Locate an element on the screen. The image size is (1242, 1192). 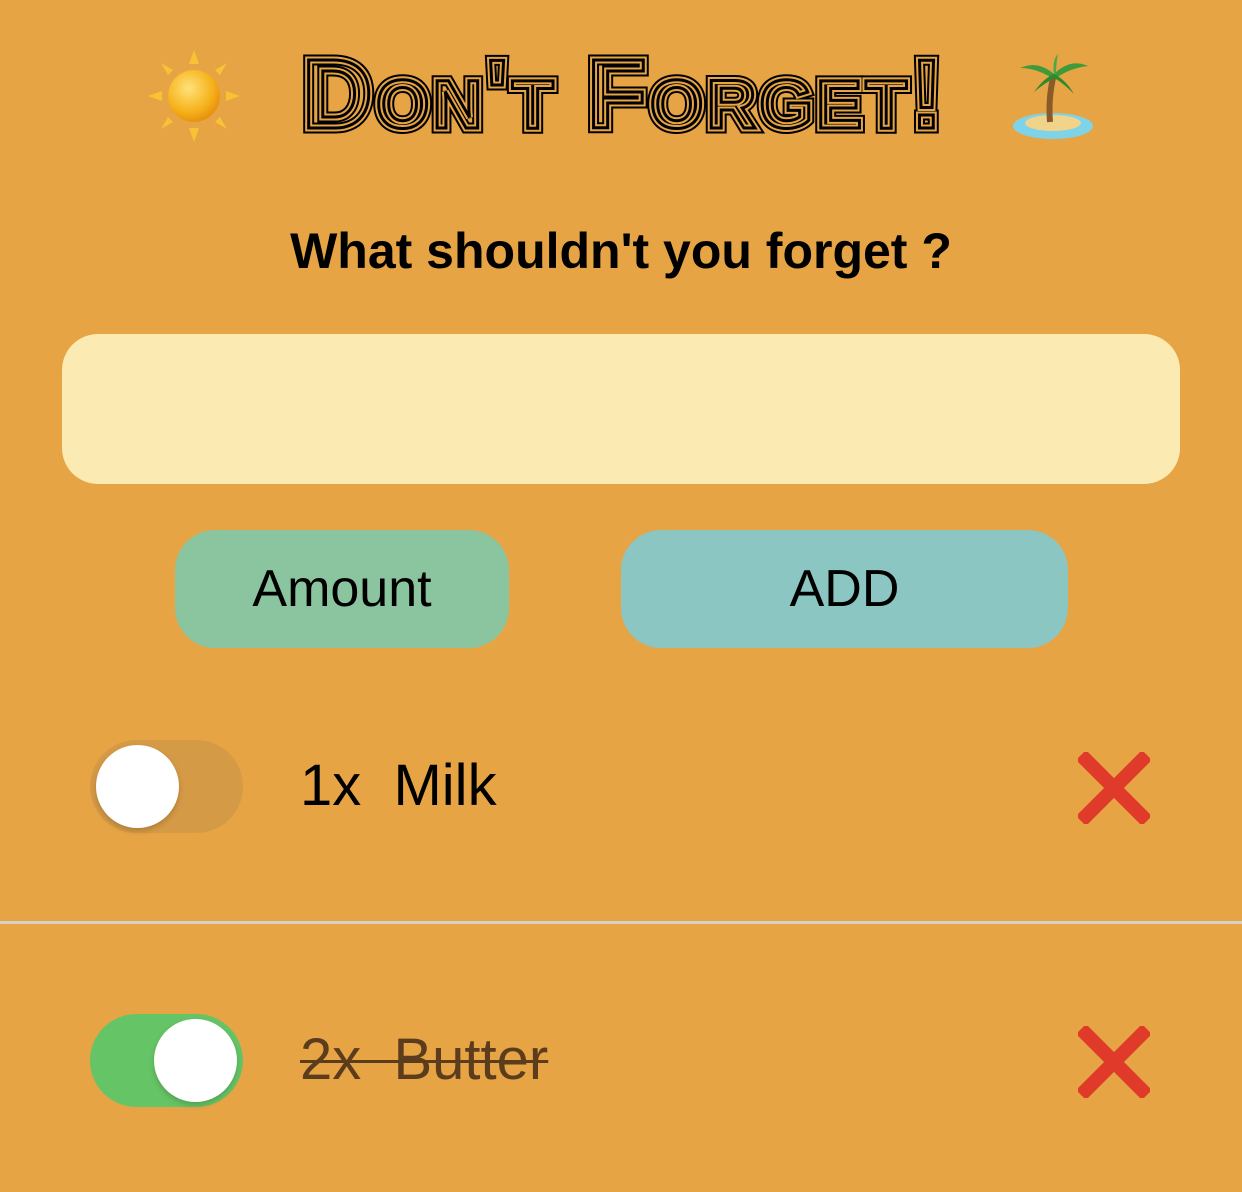
amount-button: Amount is located at coordinates (342, 589).